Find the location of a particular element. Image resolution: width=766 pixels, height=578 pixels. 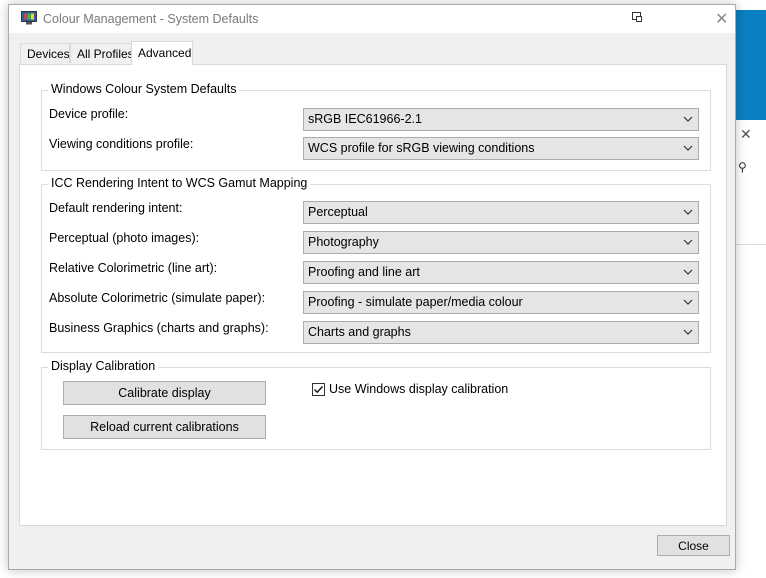

wcs-defaults-title: Windows Colour System Defaults is located at coordinates (144, 89).